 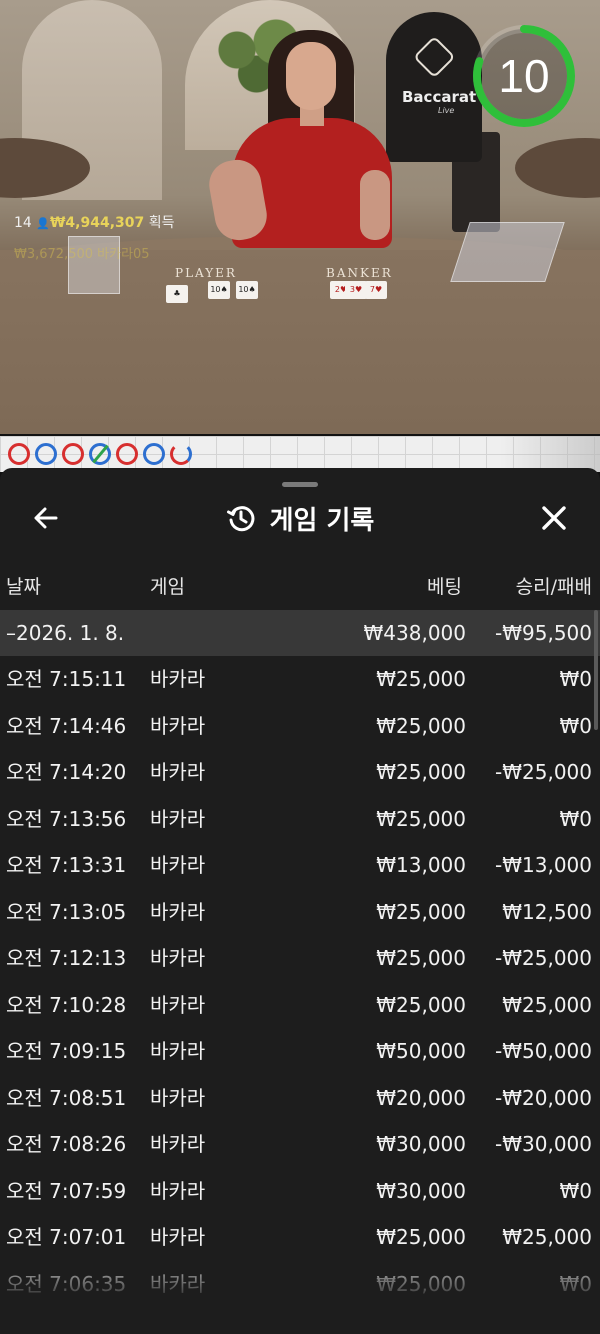 What do you see at coordinates (300, 1098) in the screenshot?
I see `table-row: 오전 7:08:51 바카라 ₩20,000 -₩20,000` at bounding box center [300, 1098].